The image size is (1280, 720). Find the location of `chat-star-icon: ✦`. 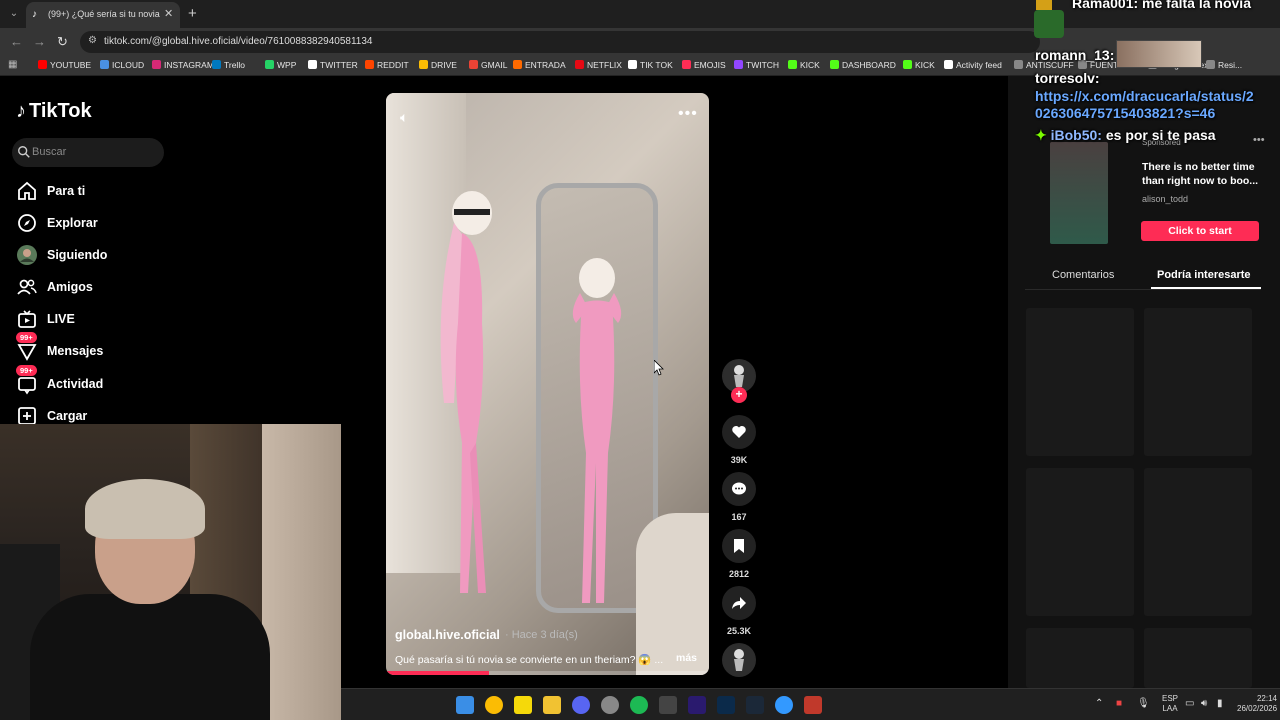

chat-star-icon: ✦ is located at coordinates (1041, 135).